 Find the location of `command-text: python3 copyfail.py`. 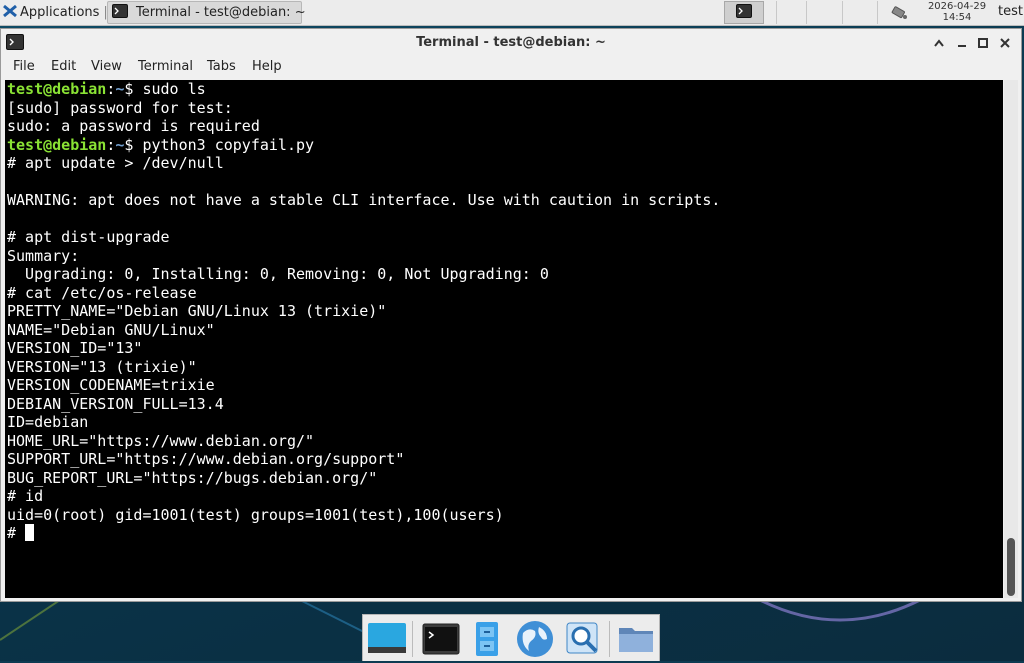

command-text: python3 copyfail.py is located at coordinates (228, 144).